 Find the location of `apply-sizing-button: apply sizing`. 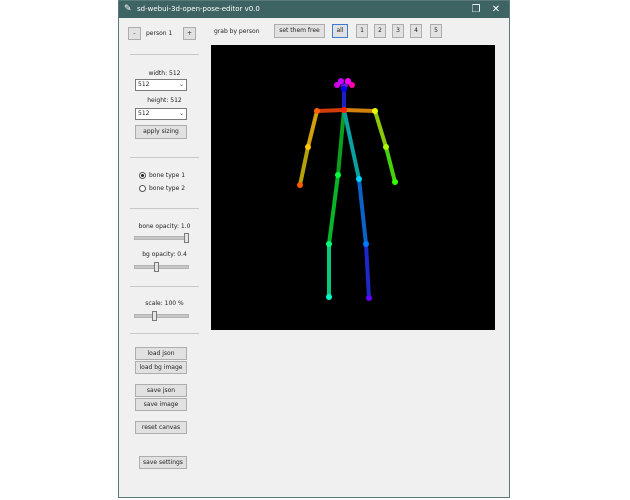

apply-sizing-button: apply sizing is located at coordinates (161, 132).